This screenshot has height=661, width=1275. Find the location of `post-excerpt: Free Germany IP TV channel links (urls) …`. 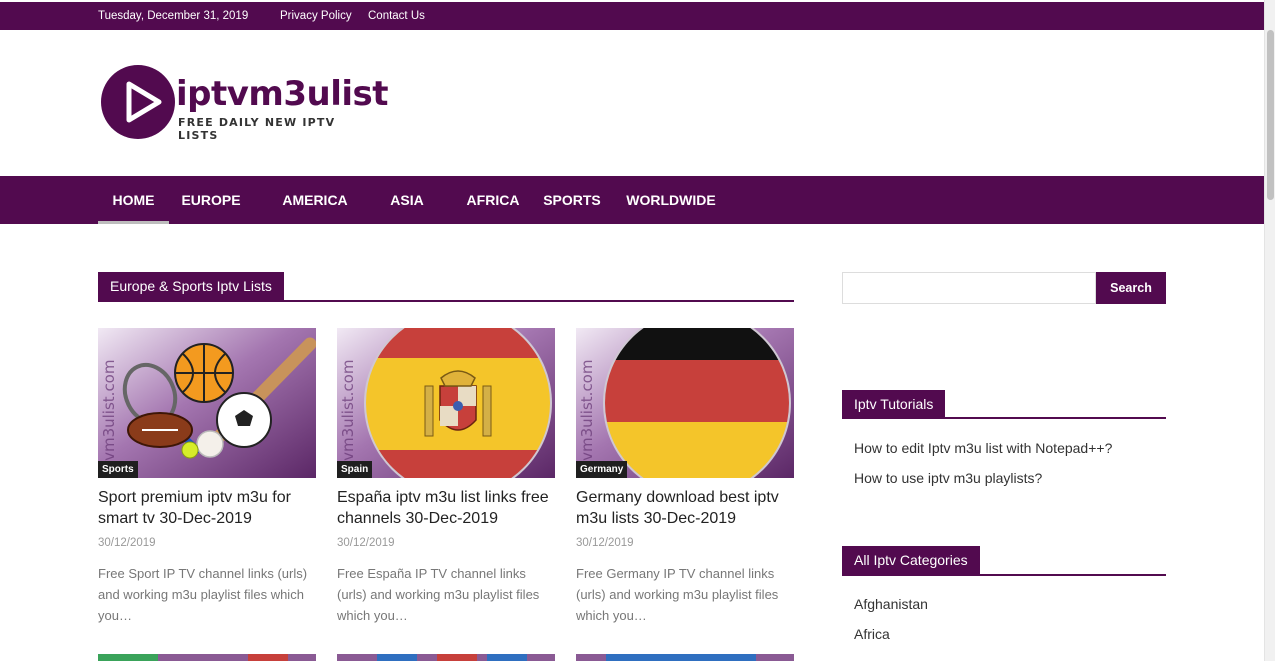

post-excerpt: Free Germany IP TV channel links (urls) … is located at coordinates (677, 594).